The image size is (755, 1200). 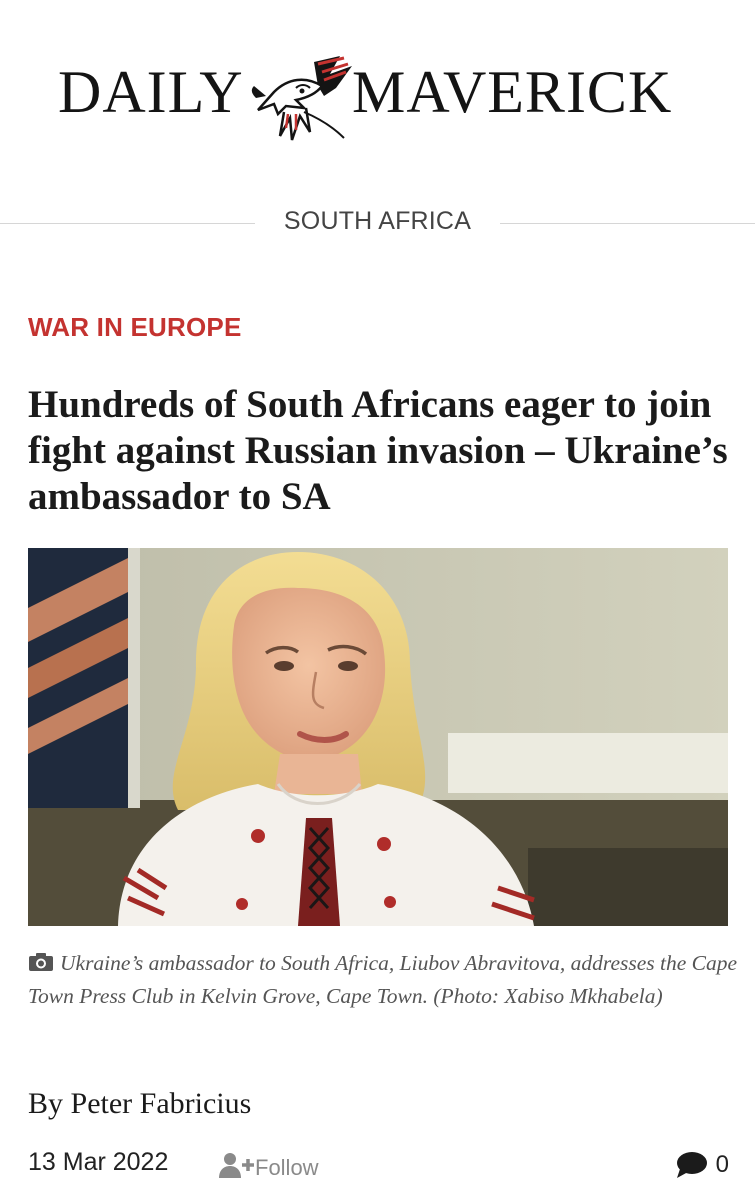 What do you see at coordinates (41, 962) in the screenshot?
I see `camera-icon` at bounding box center [41, 962].